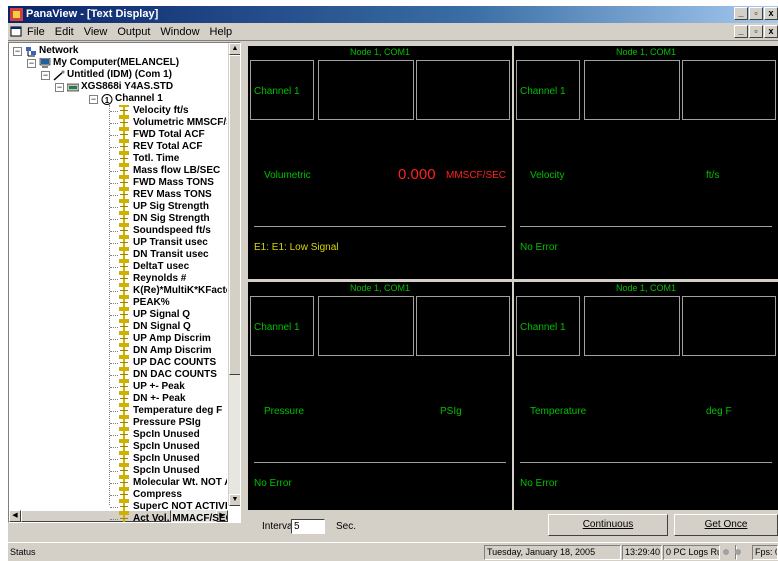 The width and height of the screenshot is (778, 561). What do you see at coordinates (180, 111) in the screenshot?
I see `tree-item-measurement: Velocity ft/s` at bounding box center [180, 111].